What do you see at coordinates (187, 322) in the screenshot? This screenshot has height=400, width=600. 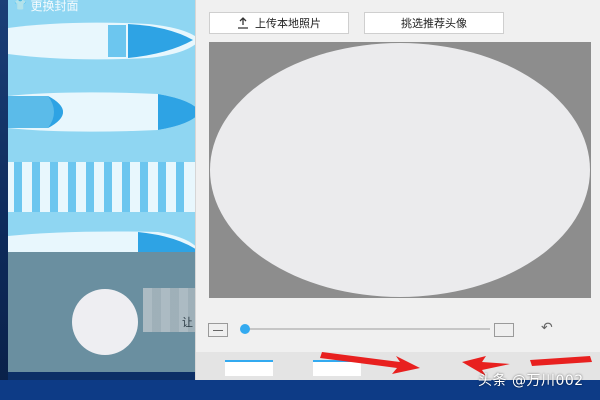 I see `blurred-text: 让` at bounding box center [187, 322].